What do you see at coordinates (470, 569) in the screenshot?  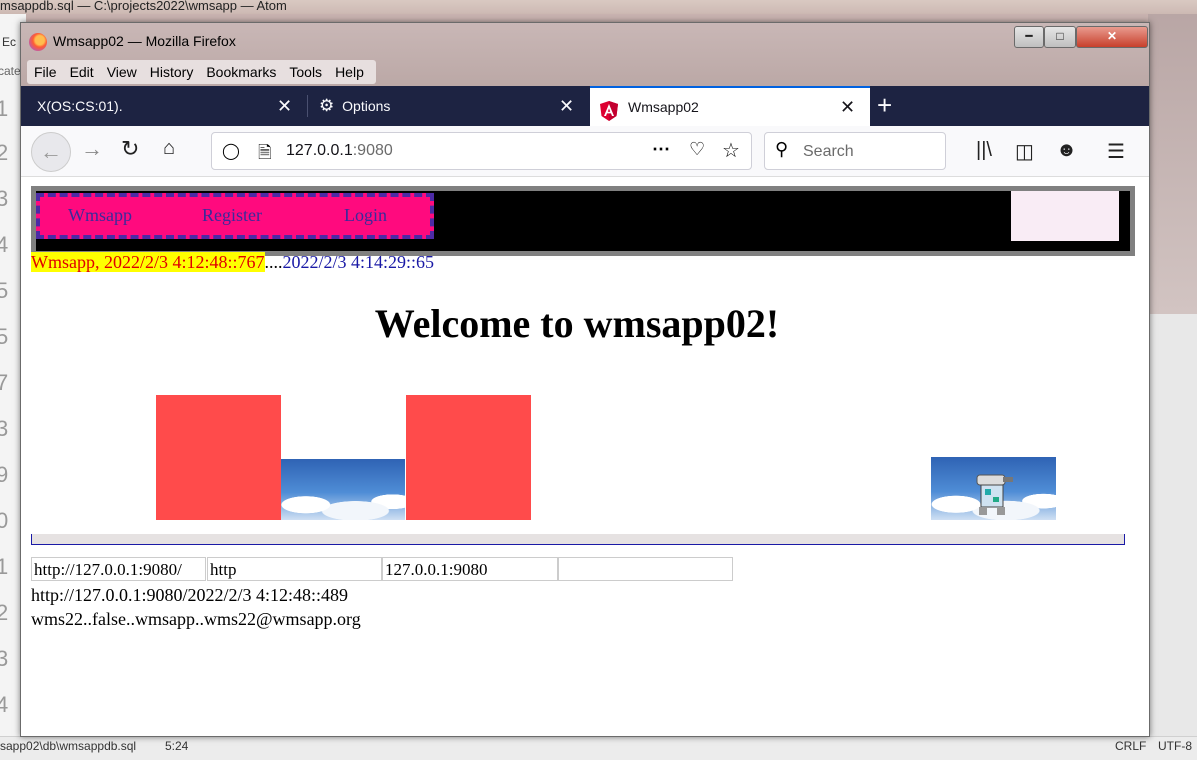 I see `host-field: 127.0.0.1:9080` at bounding box center [470, 569].